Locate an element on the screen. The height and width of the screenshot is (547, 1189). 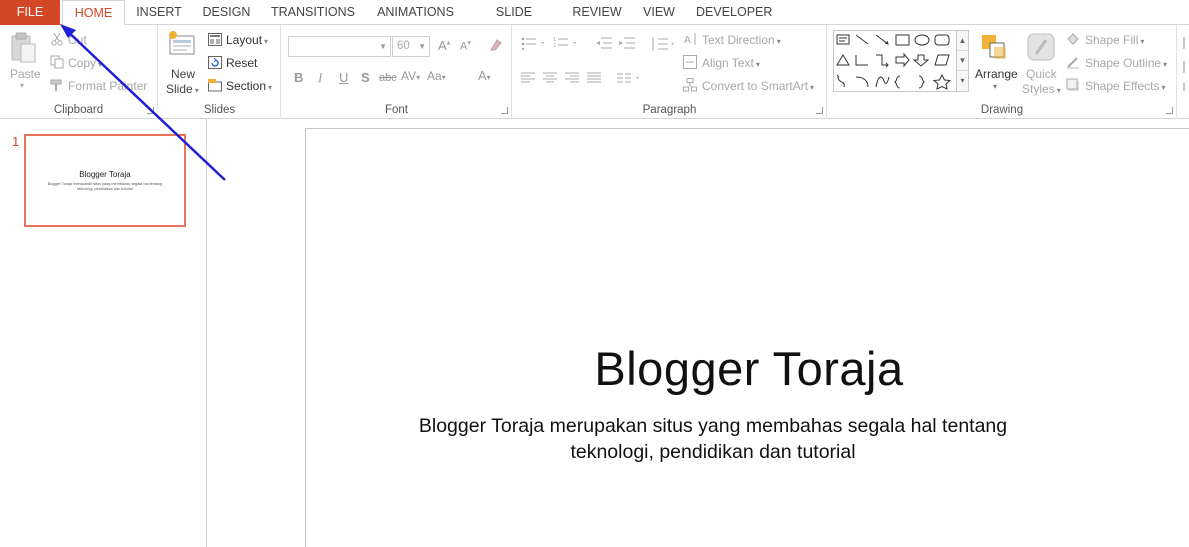
font-group-label: Font is located at coordinates (396, 110).